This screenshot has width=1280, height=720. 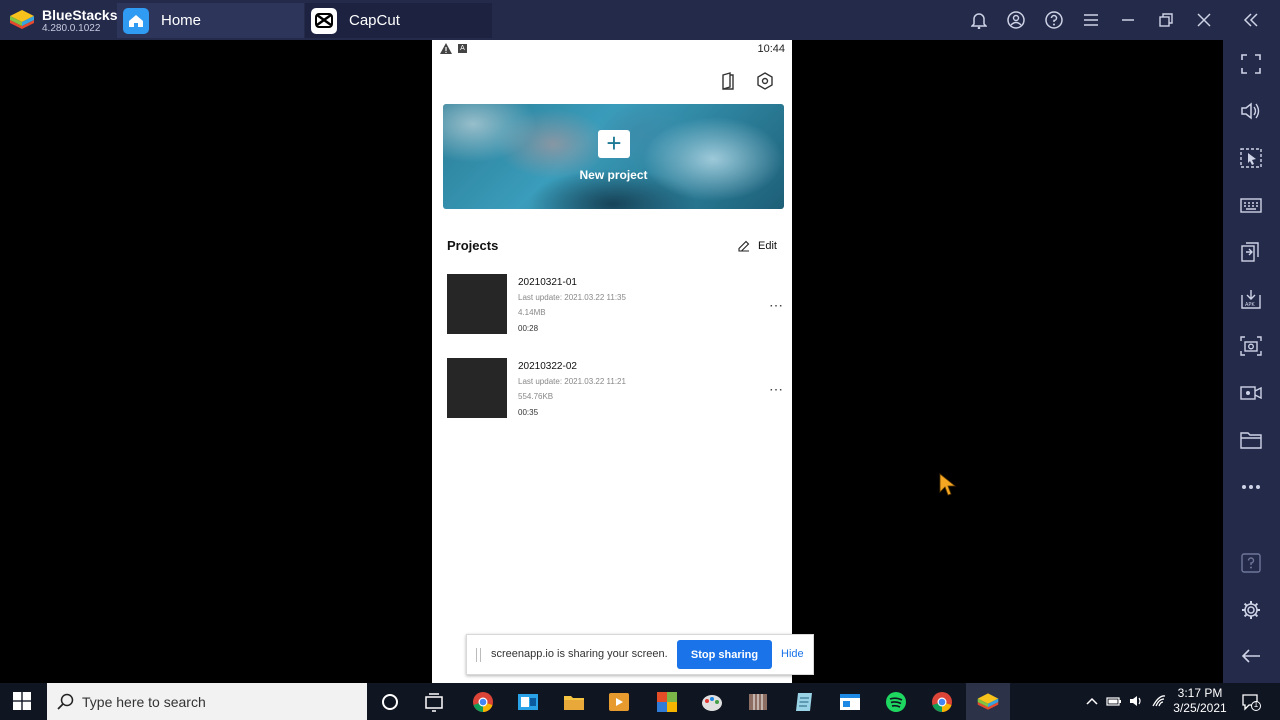 I want to click on new-project-button: + New project, so click(x=613, y=156).